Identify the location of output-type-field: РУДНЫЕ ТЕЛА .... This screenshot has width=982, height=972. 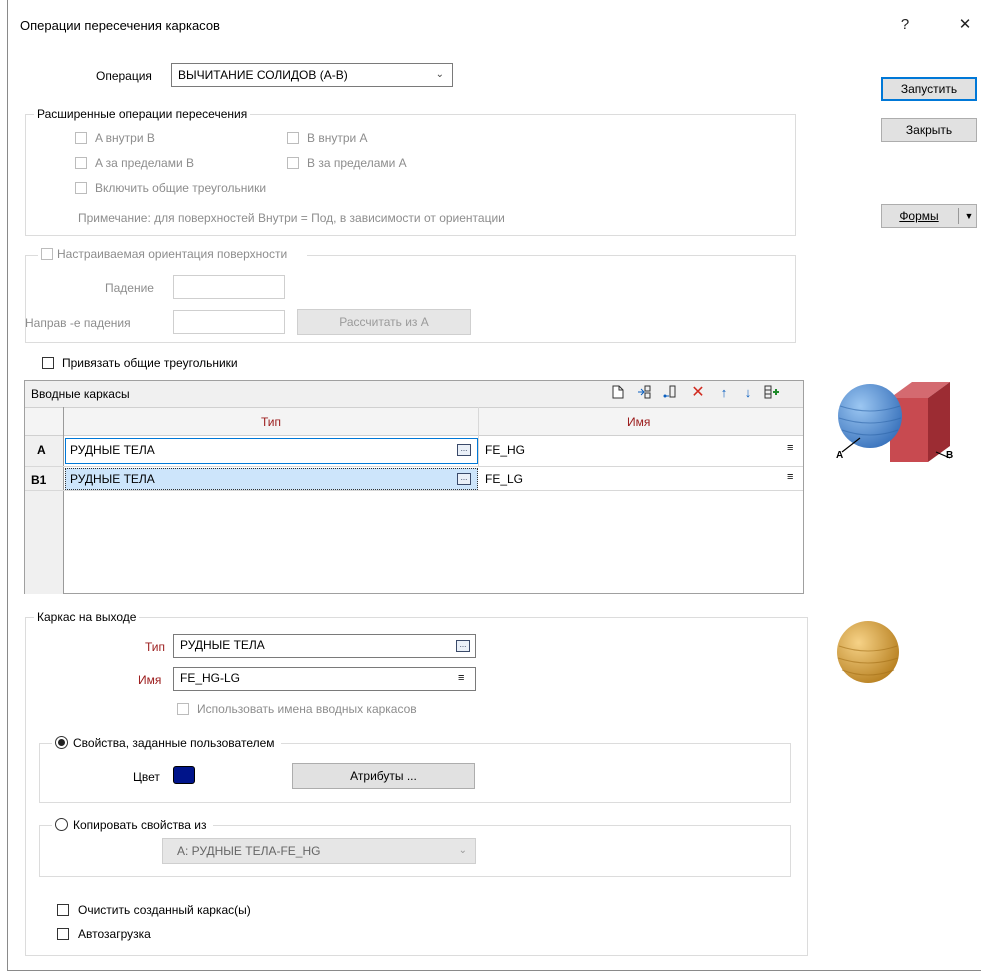
(324, 646).